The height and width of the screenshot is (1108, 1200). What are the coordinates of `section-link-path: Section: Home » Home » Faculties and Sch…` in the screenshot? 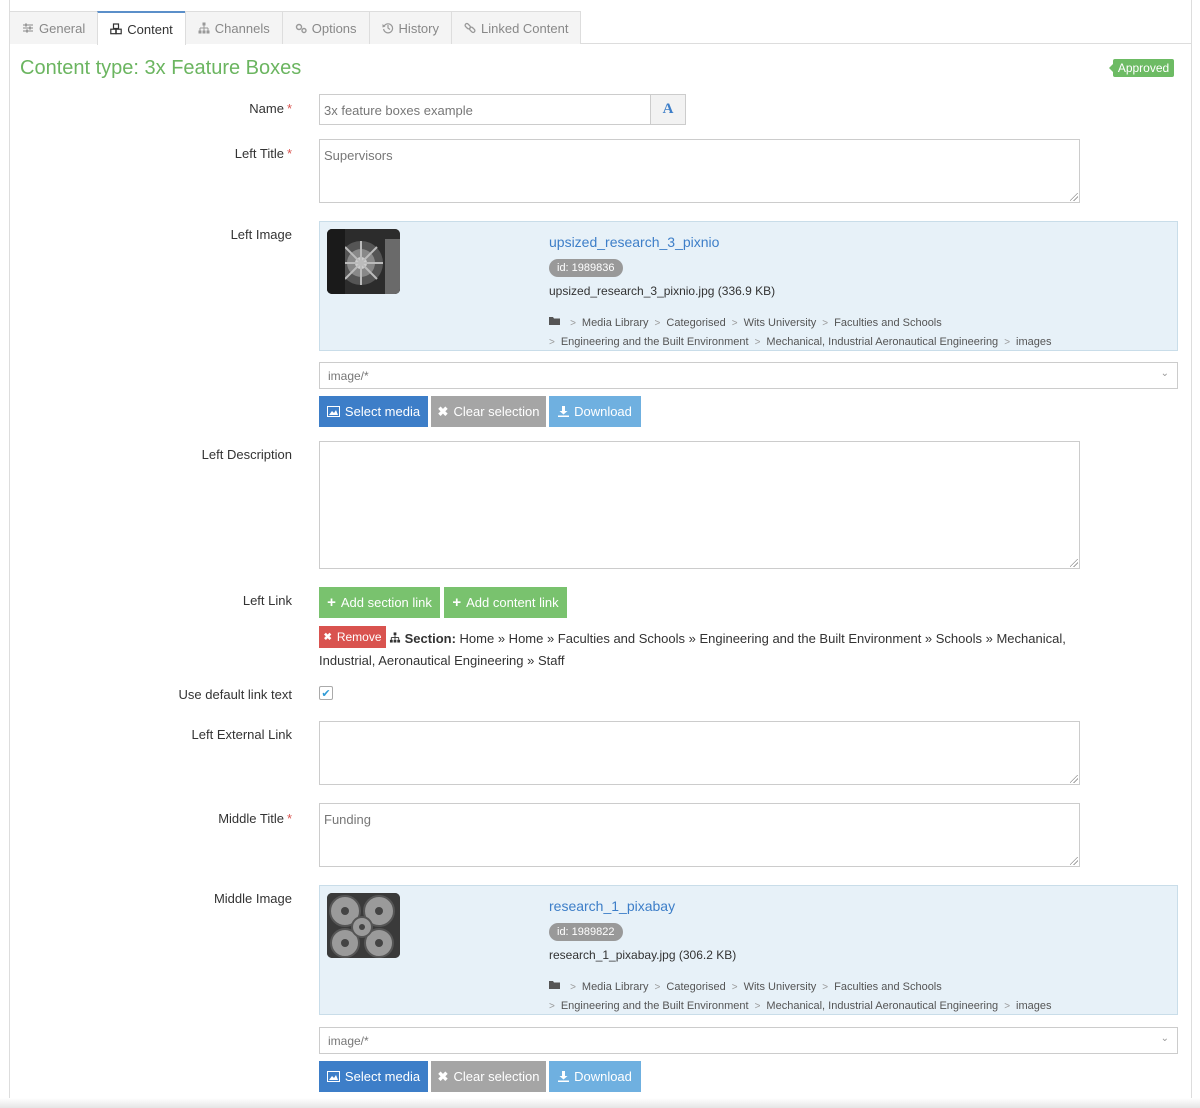 It's located at (699, 650).